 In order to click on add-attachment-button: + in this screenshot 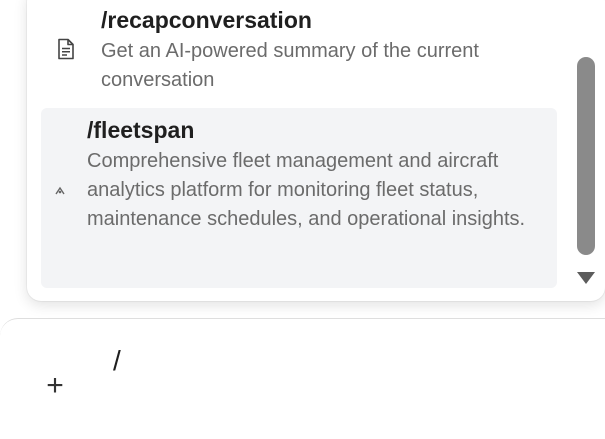, I will do `click(55, 386)`.